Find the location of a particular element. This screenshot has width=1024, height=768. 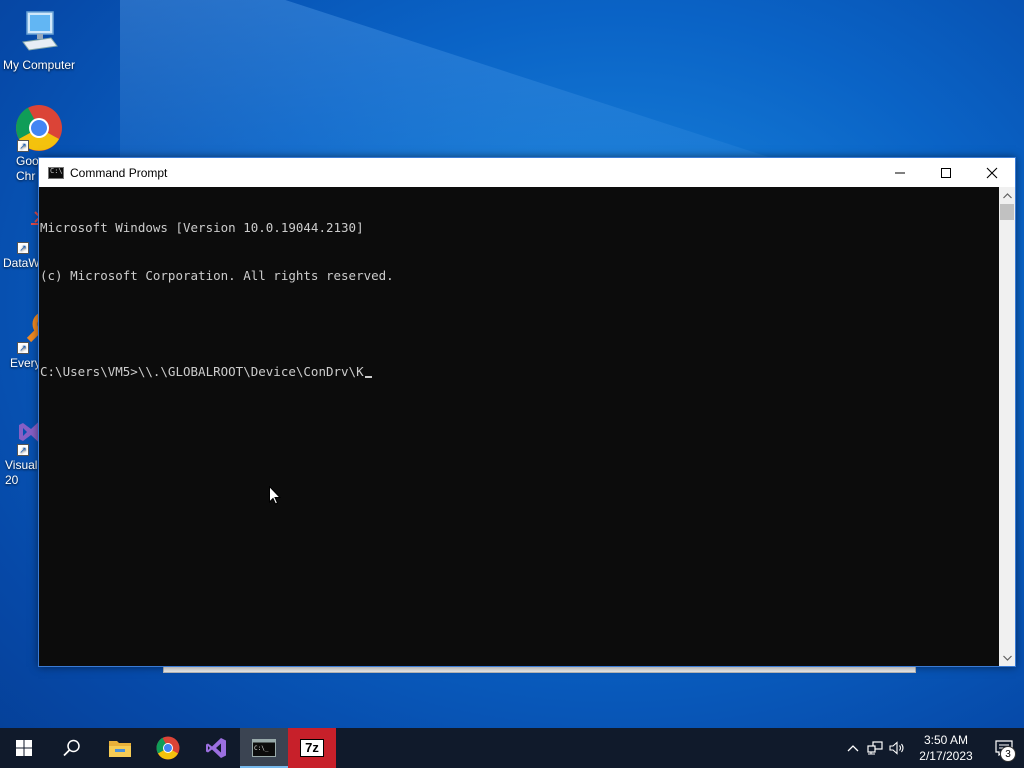

start-button is located at coordinates (24, 748).